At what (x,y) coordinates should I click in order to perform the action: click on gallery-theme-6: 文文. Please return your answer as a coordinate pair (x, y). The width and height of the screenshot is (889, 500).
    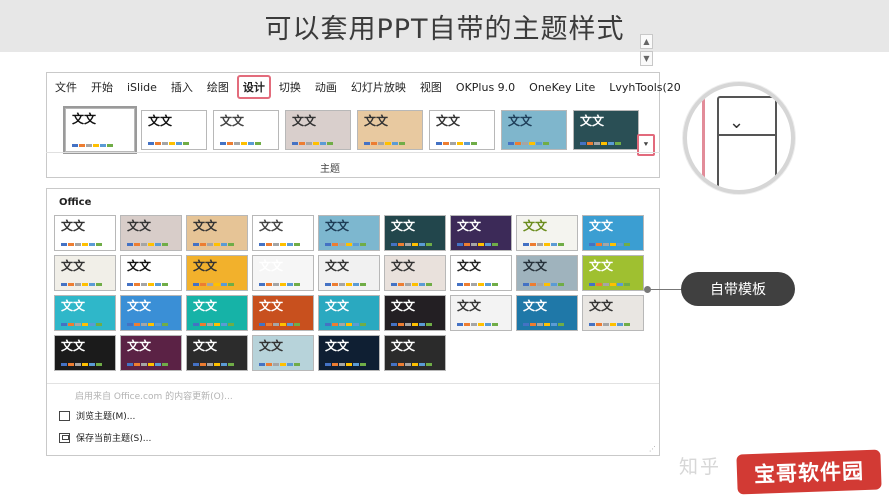
    Looking at the image, I should click on (481, 233).